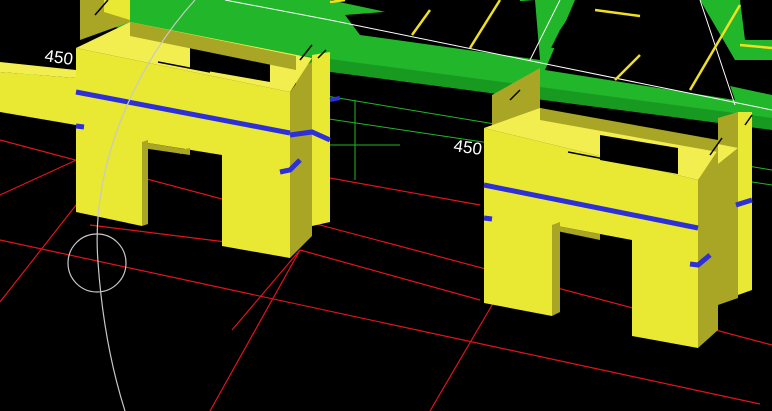  What do you see at coordinates (38, 98) in the screenshot?
I see `left-beam-face` at bounding box center [38, 98].